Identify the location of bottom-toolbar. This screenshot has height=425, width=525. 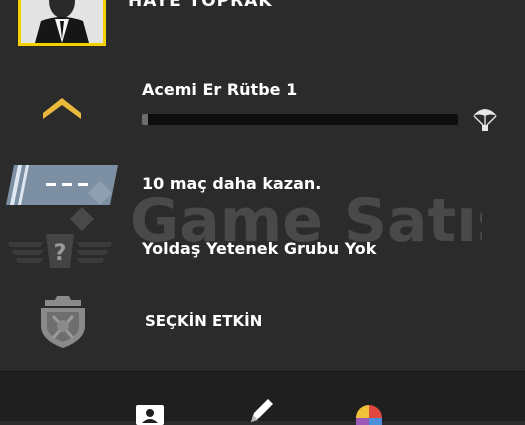
(262, 398).